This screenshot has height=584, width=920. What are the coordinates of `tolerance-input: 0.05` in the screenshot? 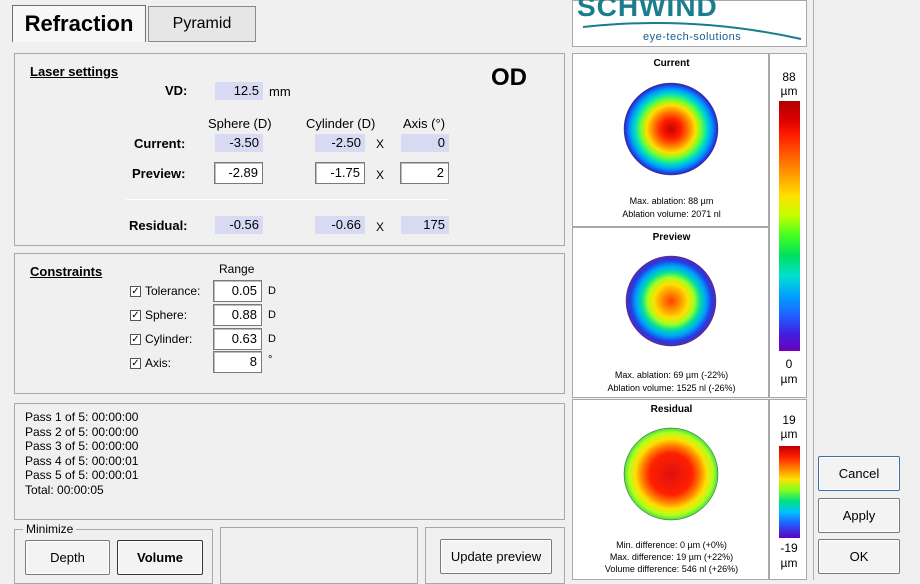 It's located at (237, 291).